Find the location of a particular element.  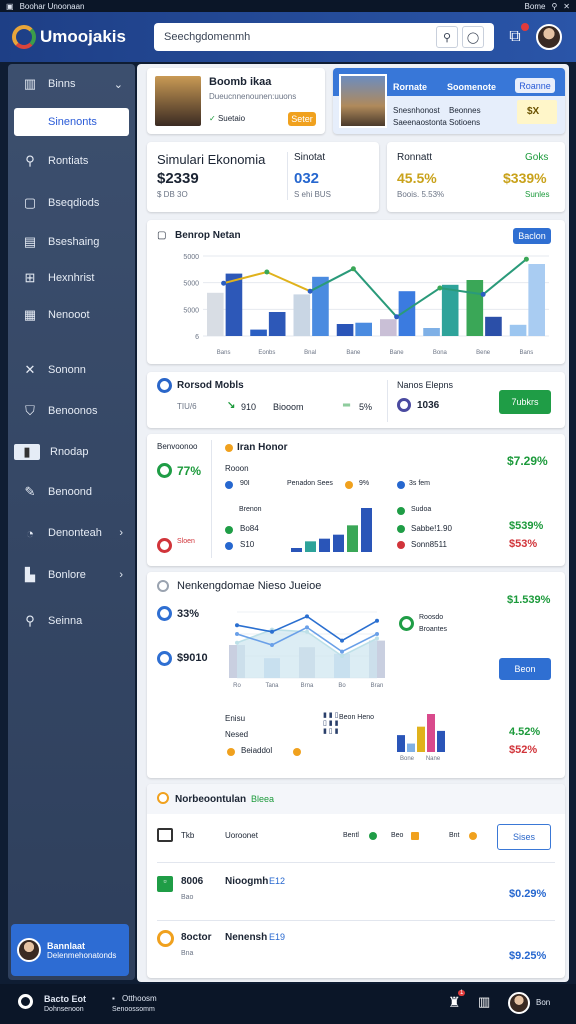

sidebar-item-bonlore: ▙ Bonlore › is located at coordinates (71, 575).